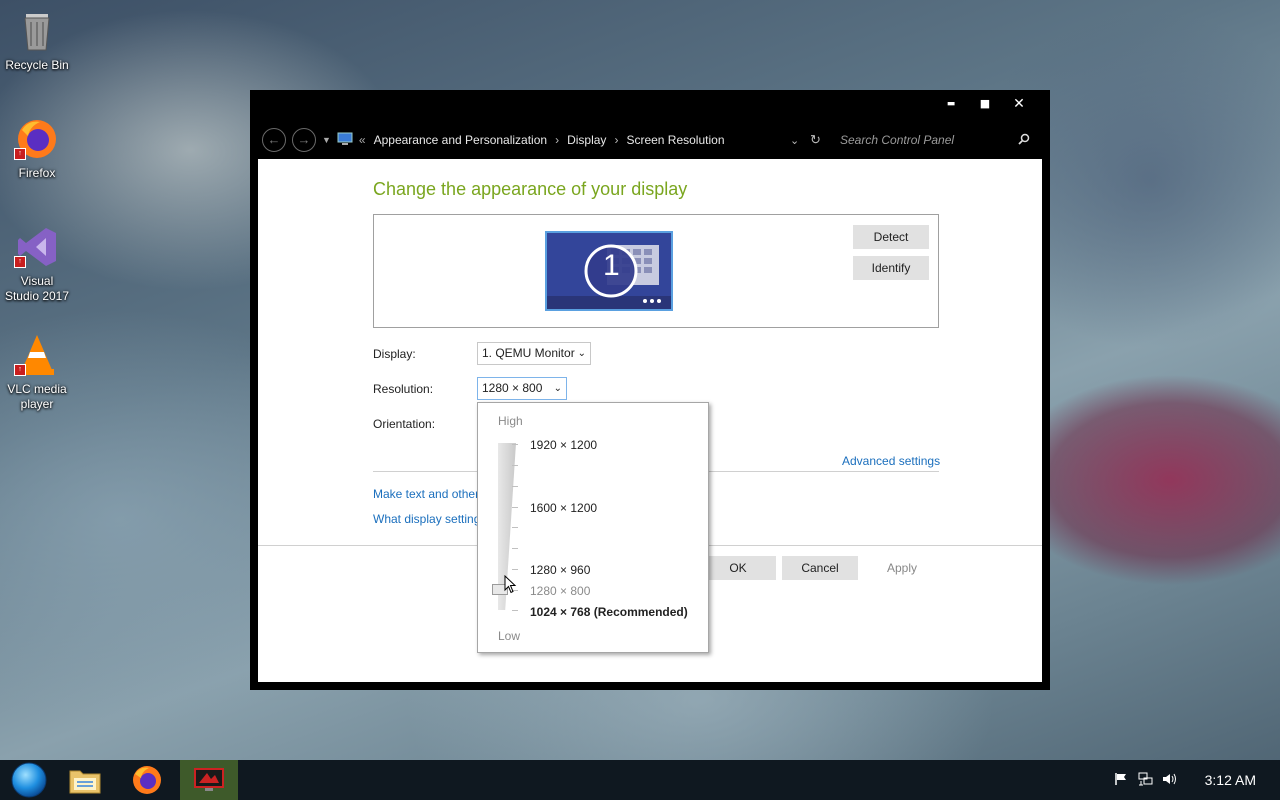 The width and height of the screenshot is (1280, 800). Describe the element at coordinates (37, 247) in the screenshot. I see `visual-studio-icon: ↑` at that location.